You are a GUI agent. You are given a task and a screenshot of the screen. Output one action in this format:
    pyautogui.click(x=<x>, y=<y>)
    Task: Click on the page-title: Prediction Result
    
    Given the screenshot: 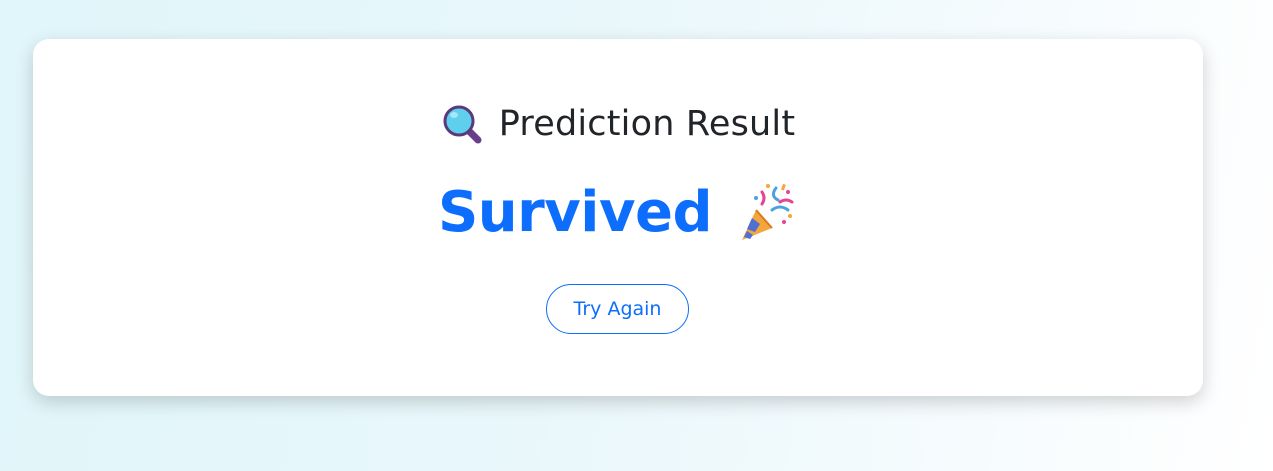 What is the action you would take?
    pyautogui.click(x=647, y=124)
    